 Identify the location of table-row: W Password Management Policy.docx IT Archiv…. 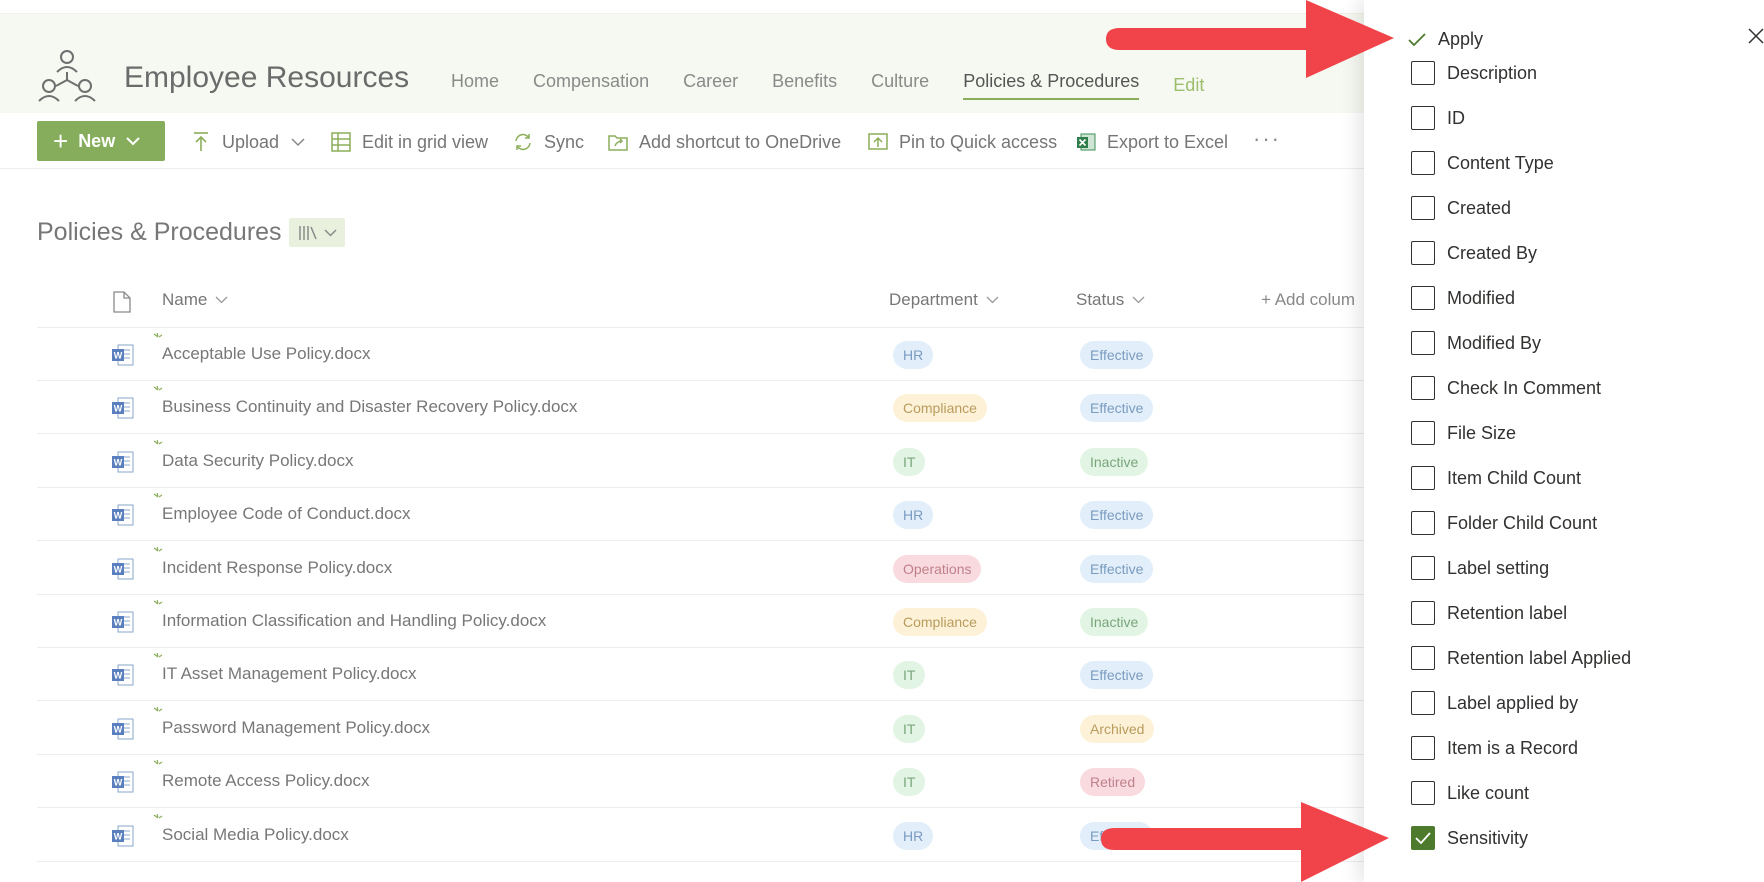
(702, 728).